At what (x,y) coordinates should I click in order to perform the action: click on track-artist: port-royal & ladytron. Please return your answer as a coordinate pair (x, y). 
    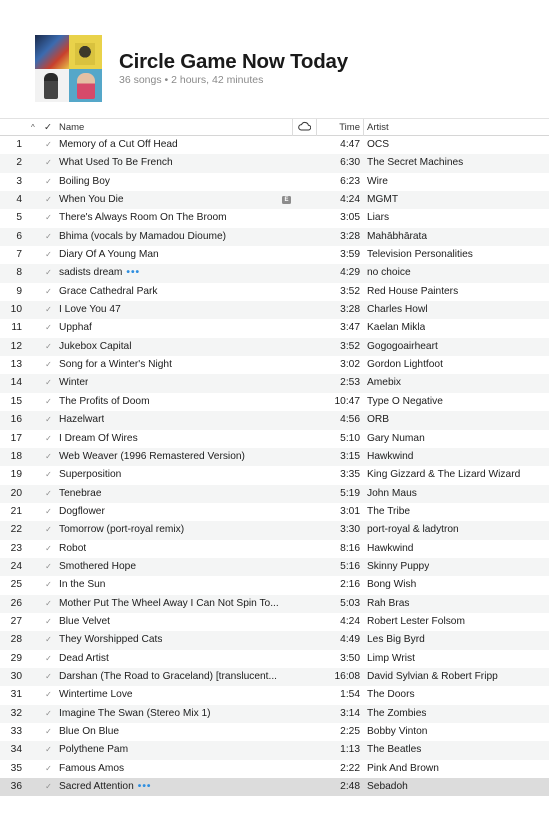
    Looking at the image, I should click on (413, 529).